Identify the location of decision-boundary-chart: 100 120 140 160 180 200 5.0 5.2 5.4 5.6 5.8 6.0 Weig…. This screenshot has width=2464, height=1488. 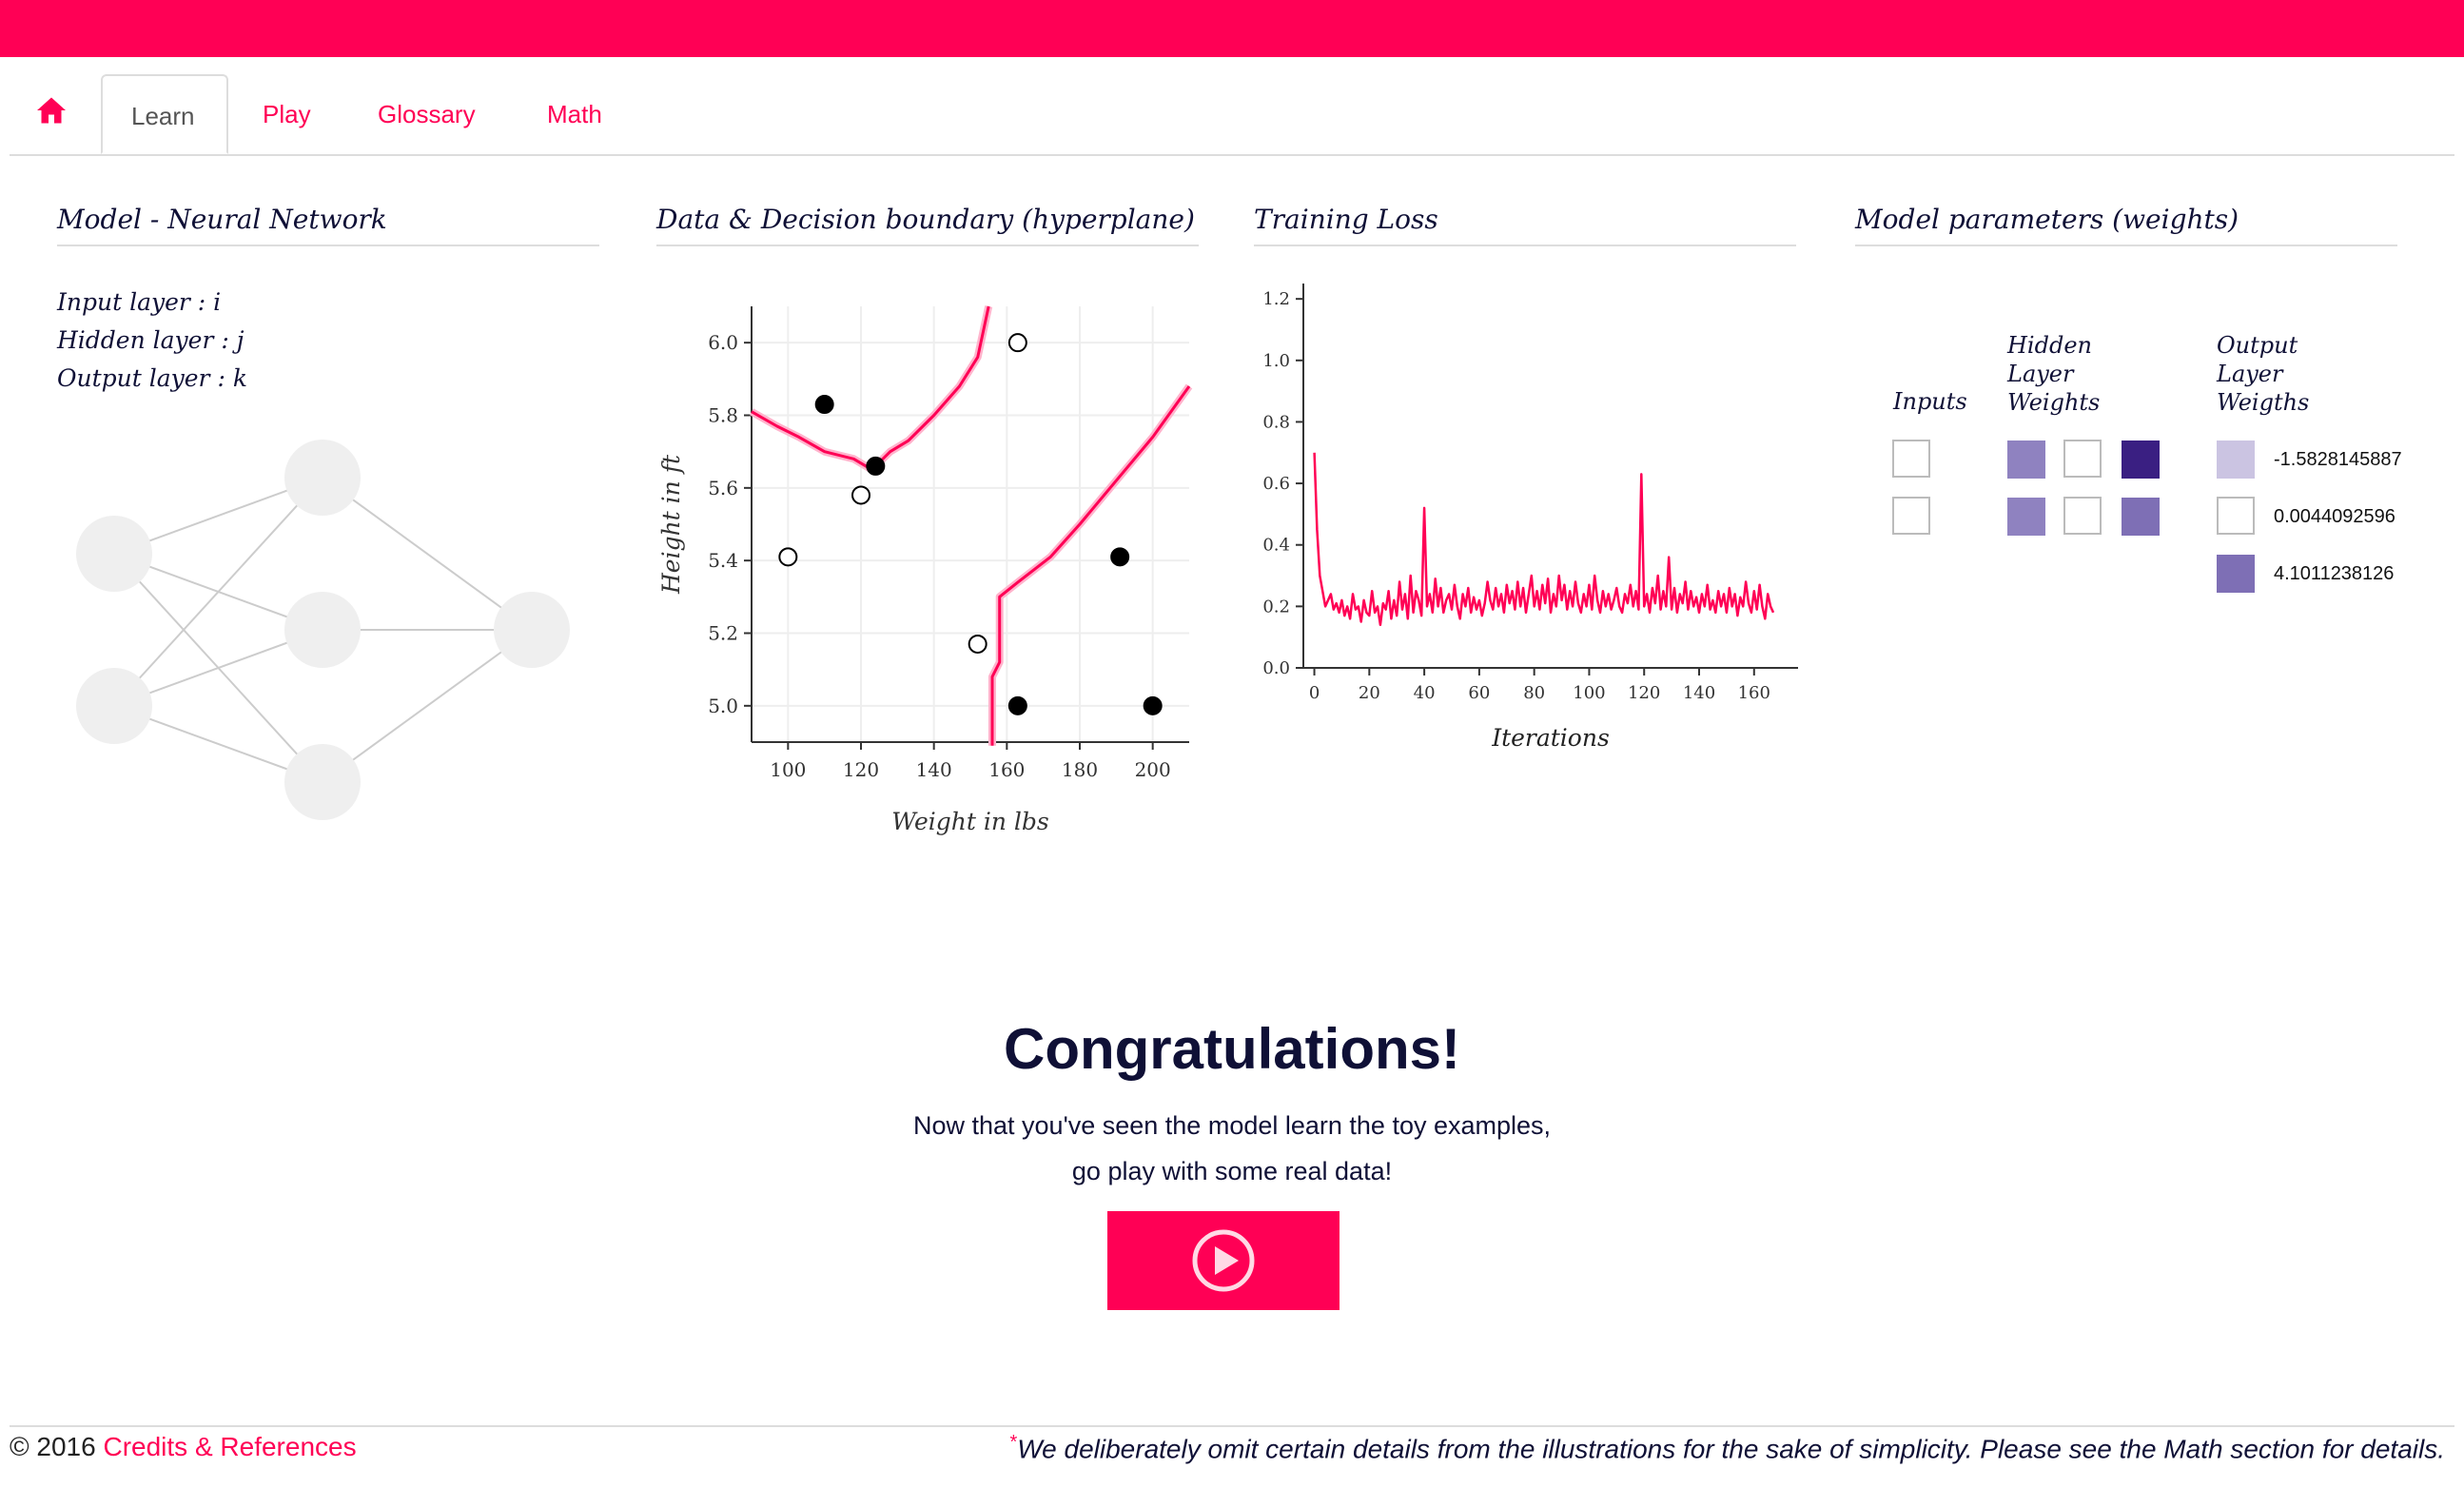
(925, 570).